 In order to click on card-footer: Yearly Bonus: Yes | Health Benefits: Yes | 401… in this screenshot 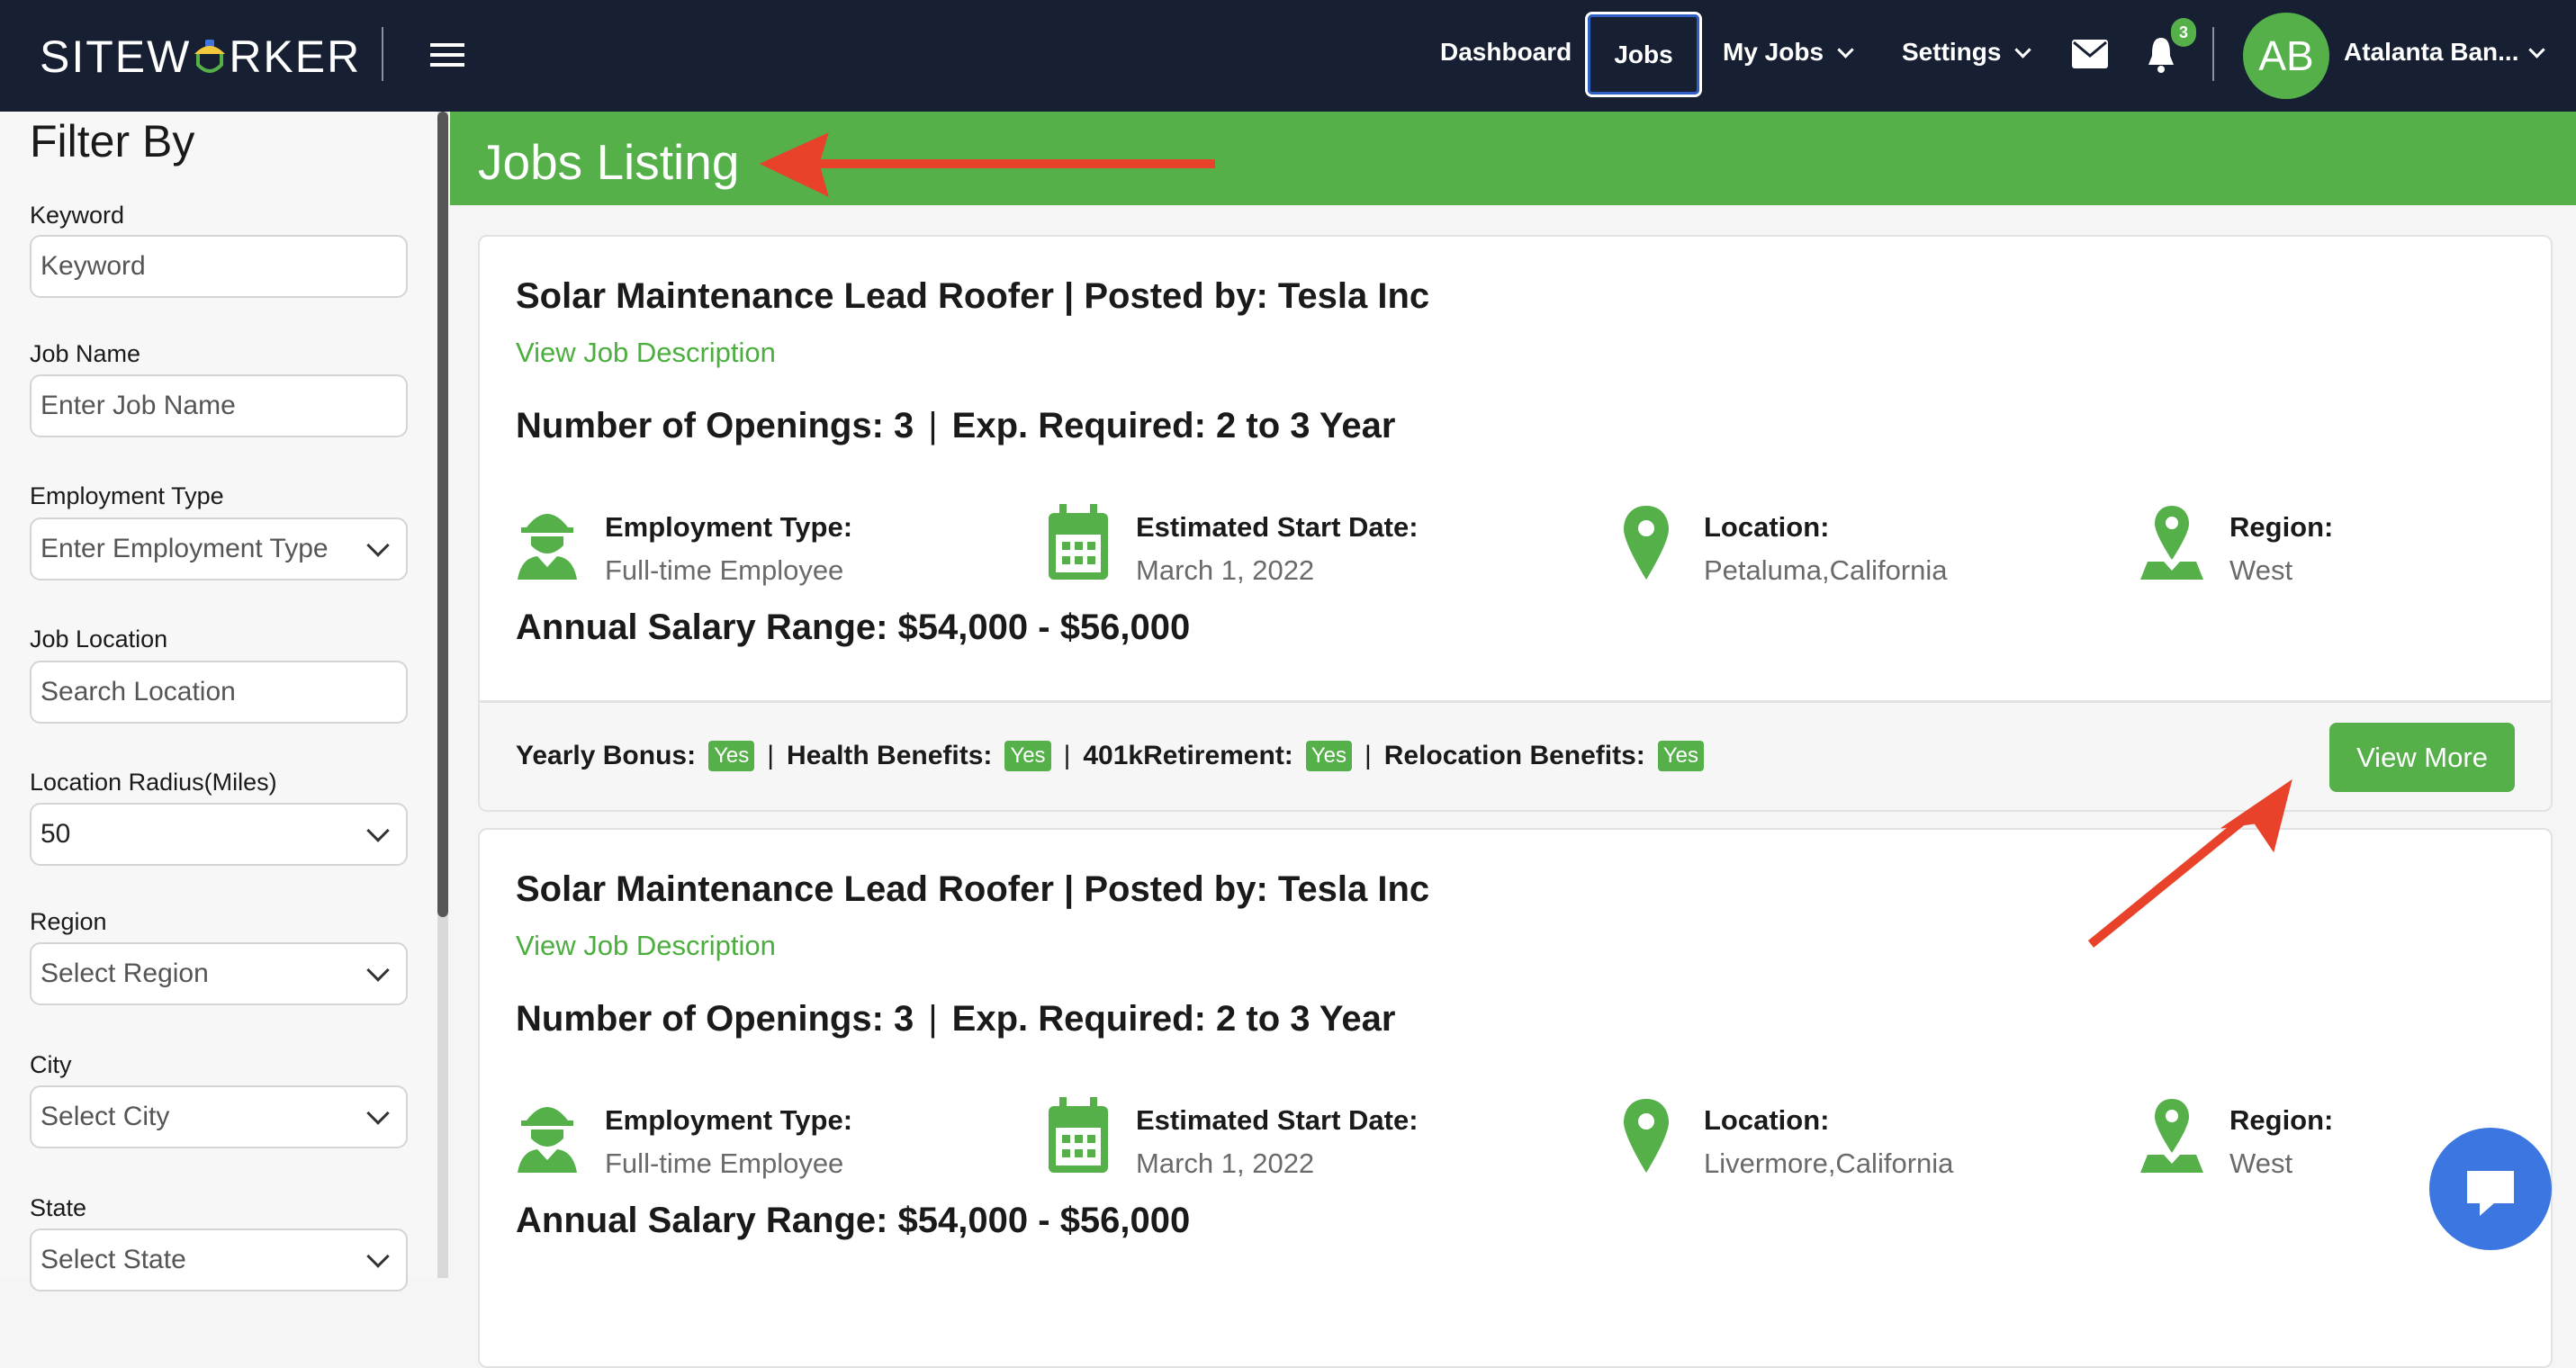, I will do `click(1515, 755)`.